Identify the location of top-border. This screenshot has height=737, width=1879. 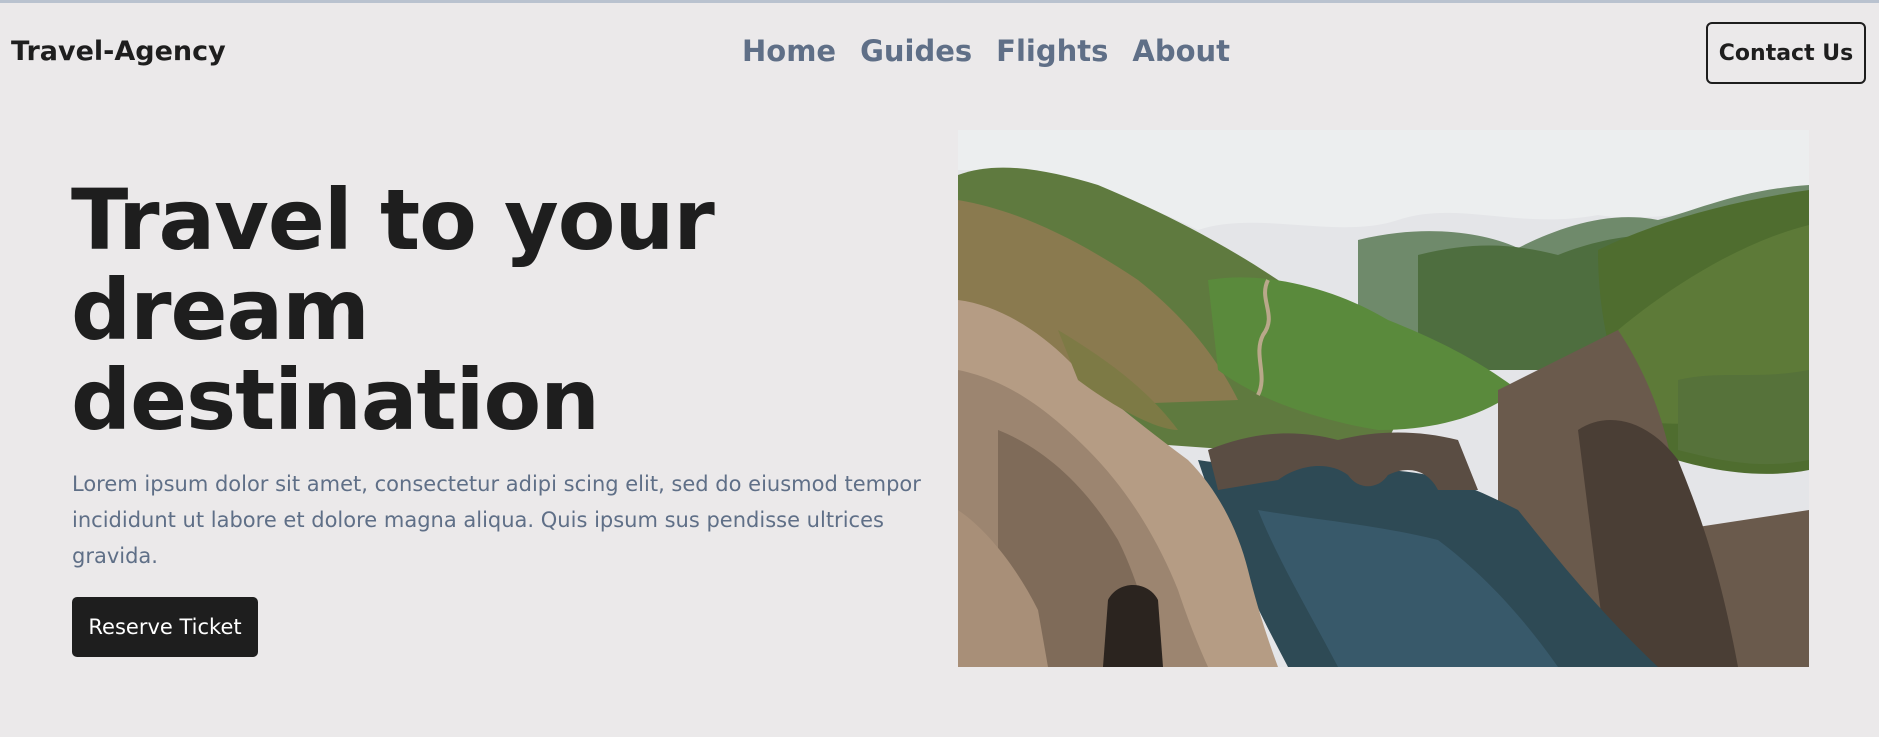
(939, 1).